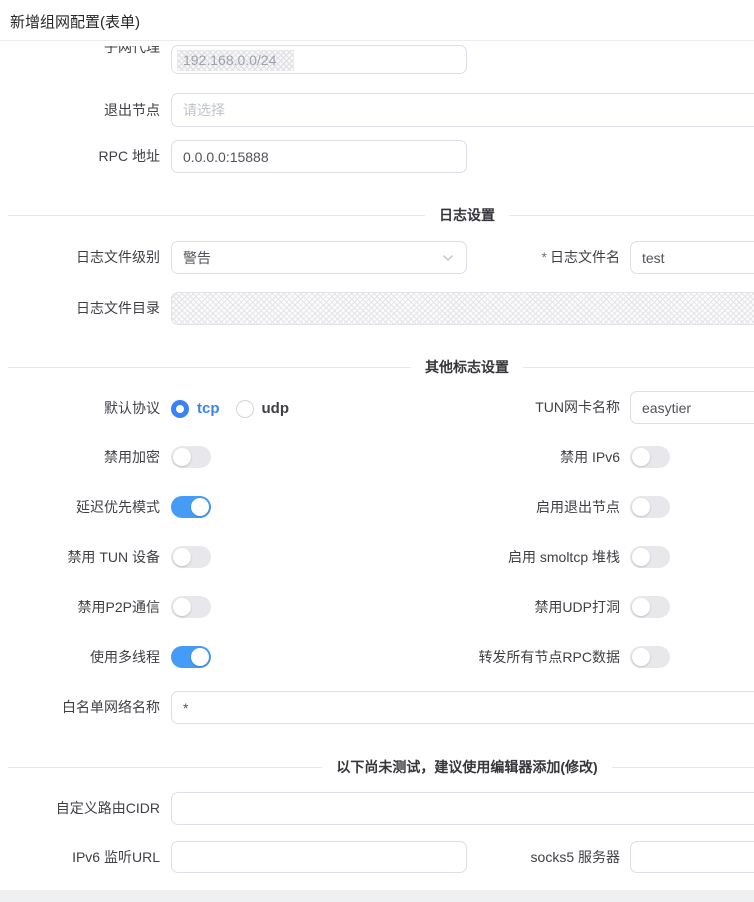  Describe the element at coordinates (377, 896) in the screenshot. I see `horizontal-scrollbar` at that location.